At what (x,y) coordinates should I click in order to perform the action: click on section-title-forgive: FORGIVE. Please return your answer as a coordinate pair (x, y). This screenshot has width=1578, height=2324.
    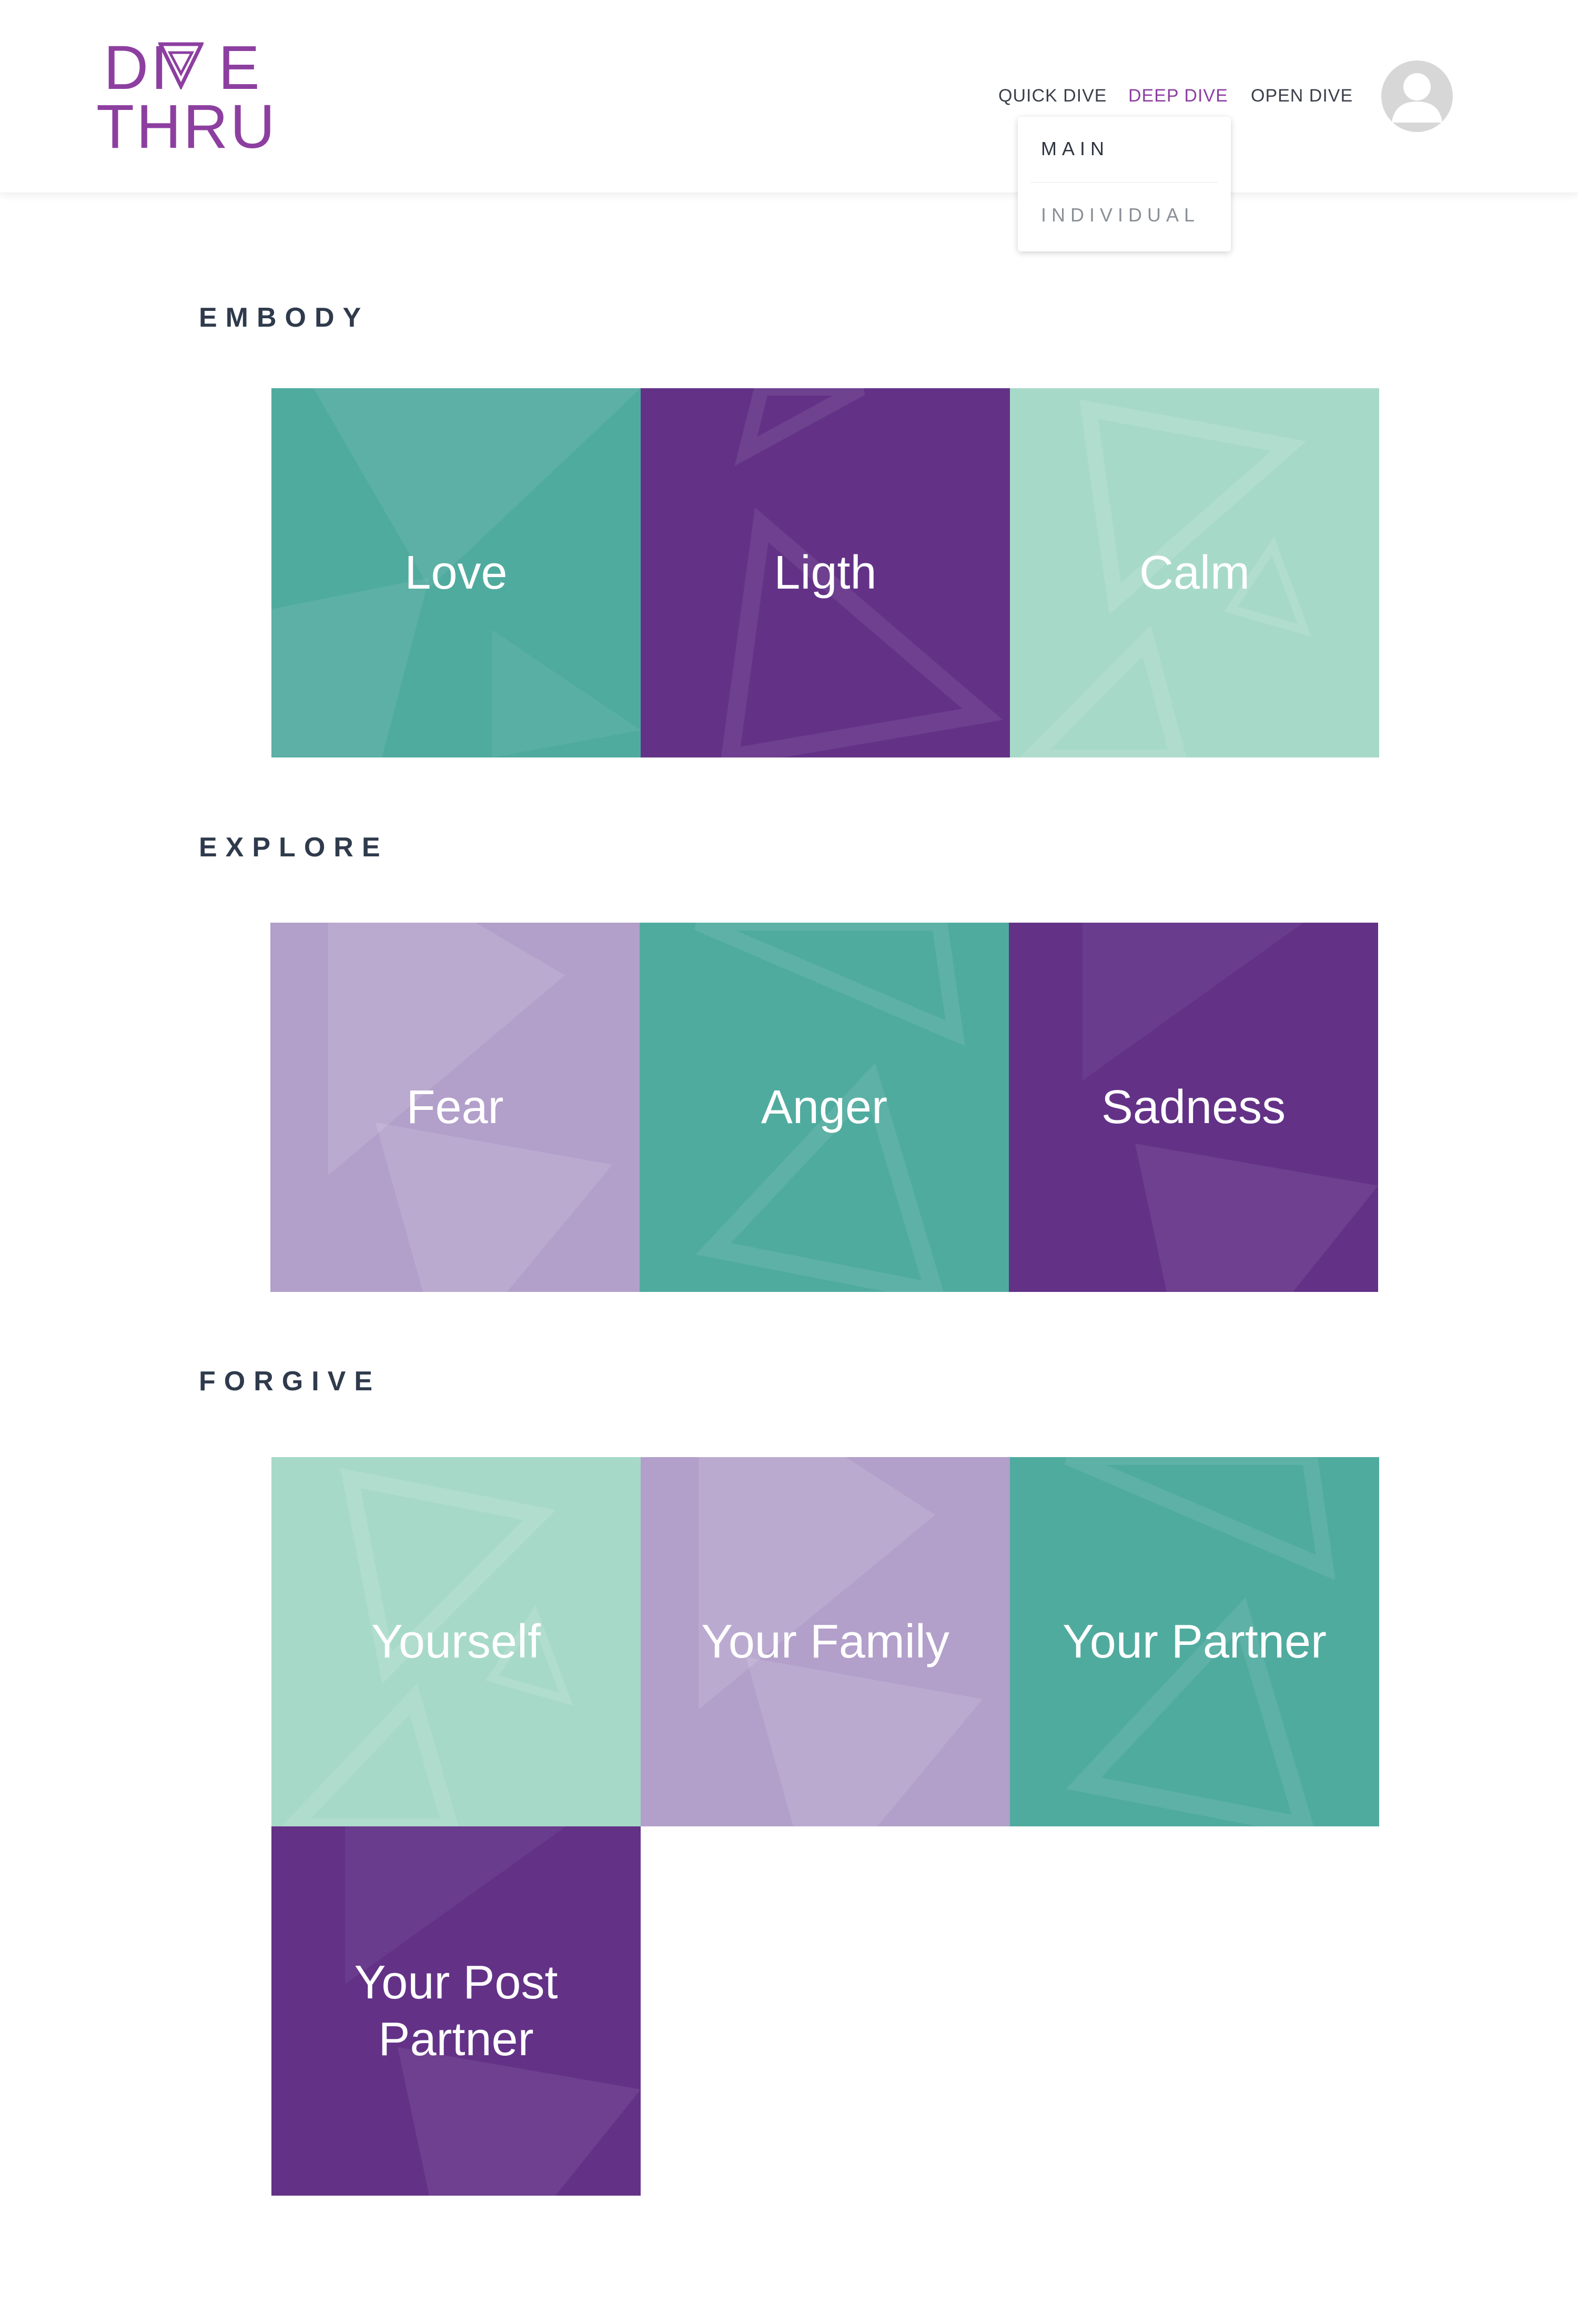
    Looking at the image, I should click on (290, 1382).